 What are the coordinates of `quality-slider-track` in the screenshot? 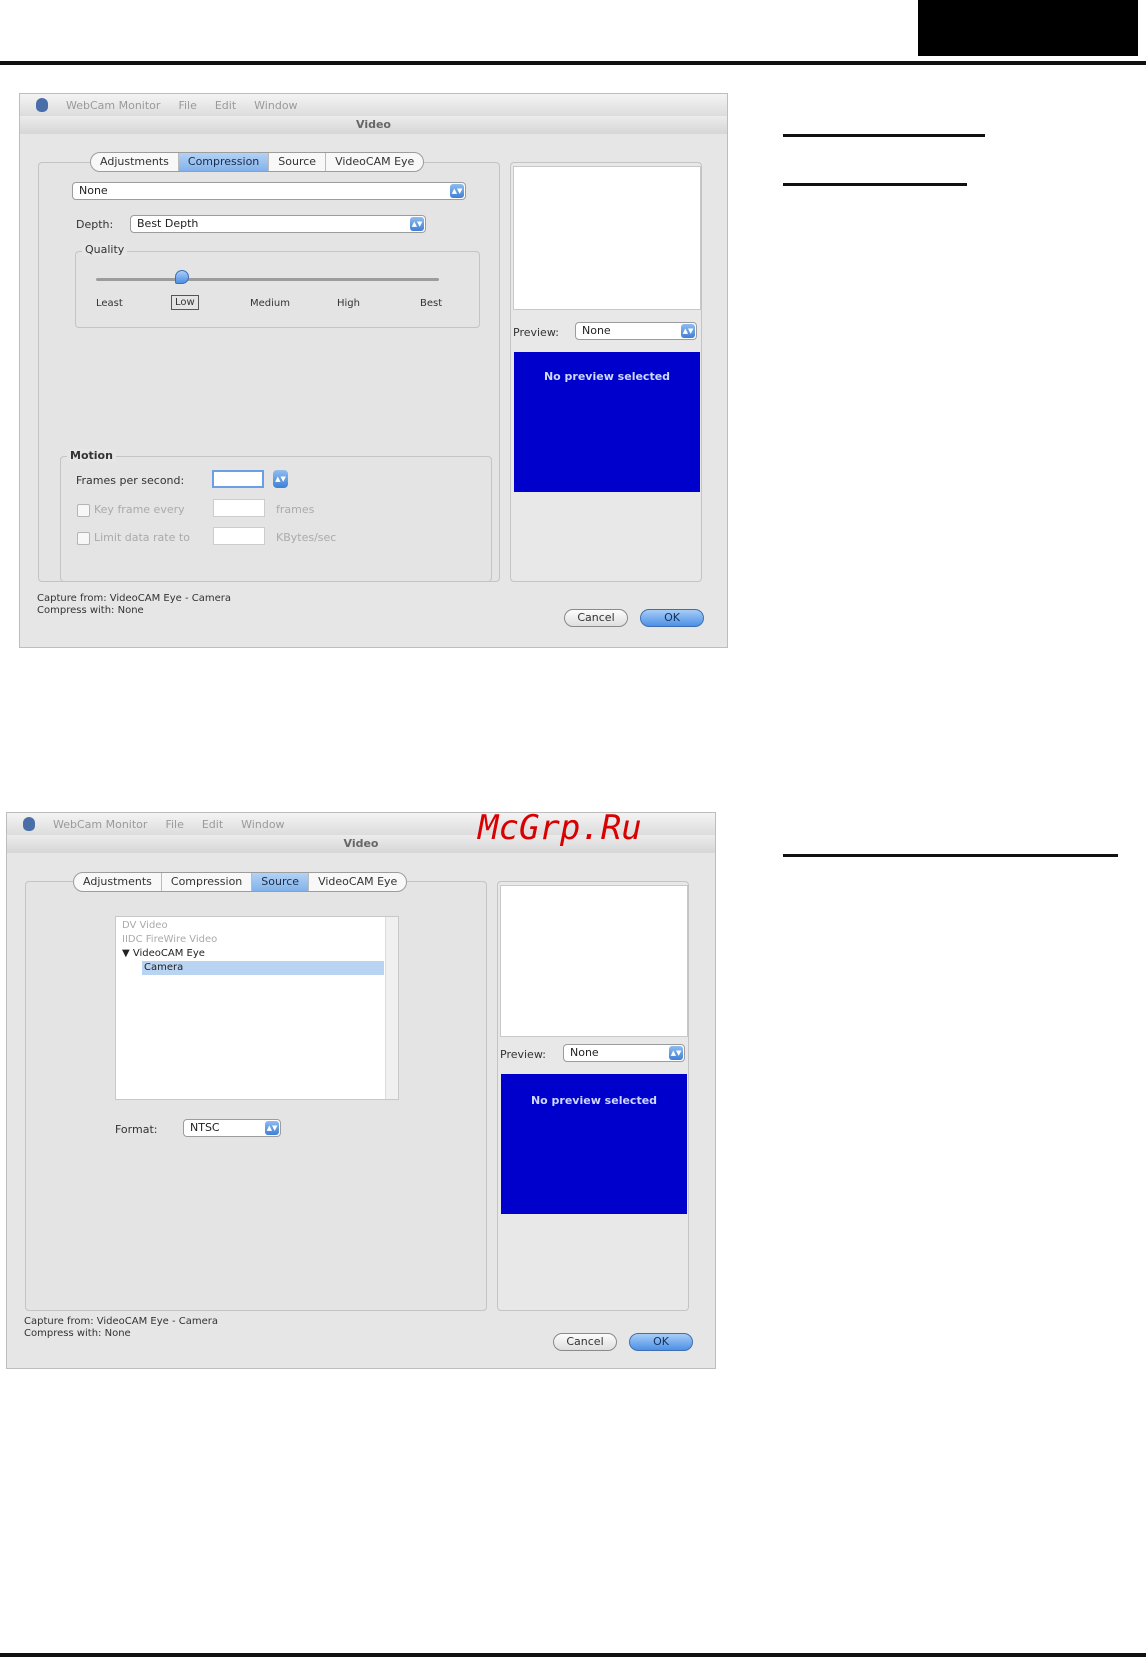 It's located at (267, 279).